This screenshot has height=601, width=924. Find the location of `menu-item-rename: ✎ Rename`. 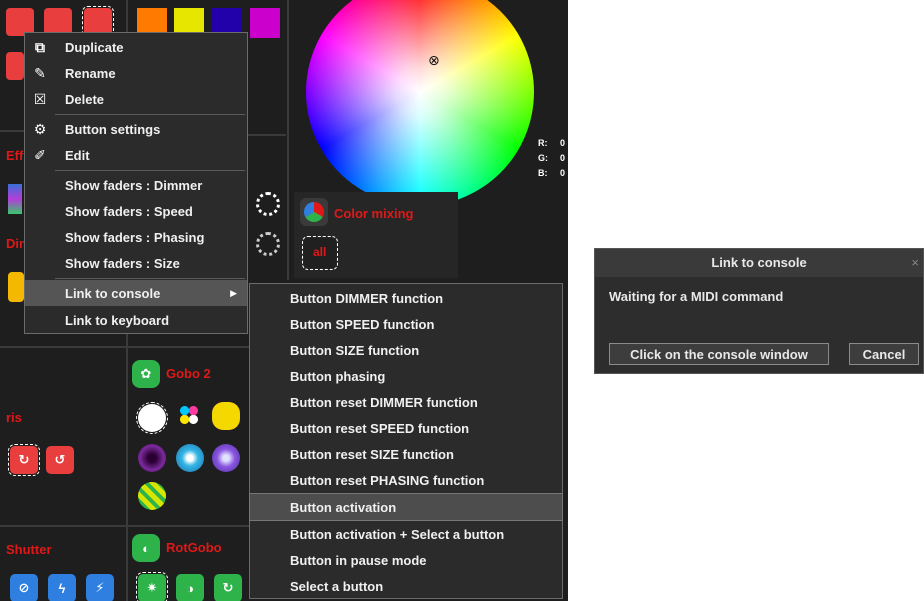

menu-item-rename: ✎ Rename is located at coordinates (136, 73).